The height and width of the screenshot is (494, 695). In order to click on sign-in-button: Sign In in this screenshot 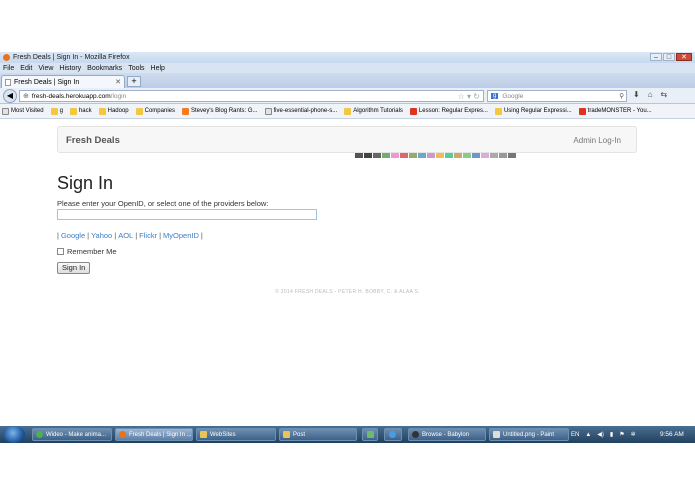, I will do `click(74, 268)`.